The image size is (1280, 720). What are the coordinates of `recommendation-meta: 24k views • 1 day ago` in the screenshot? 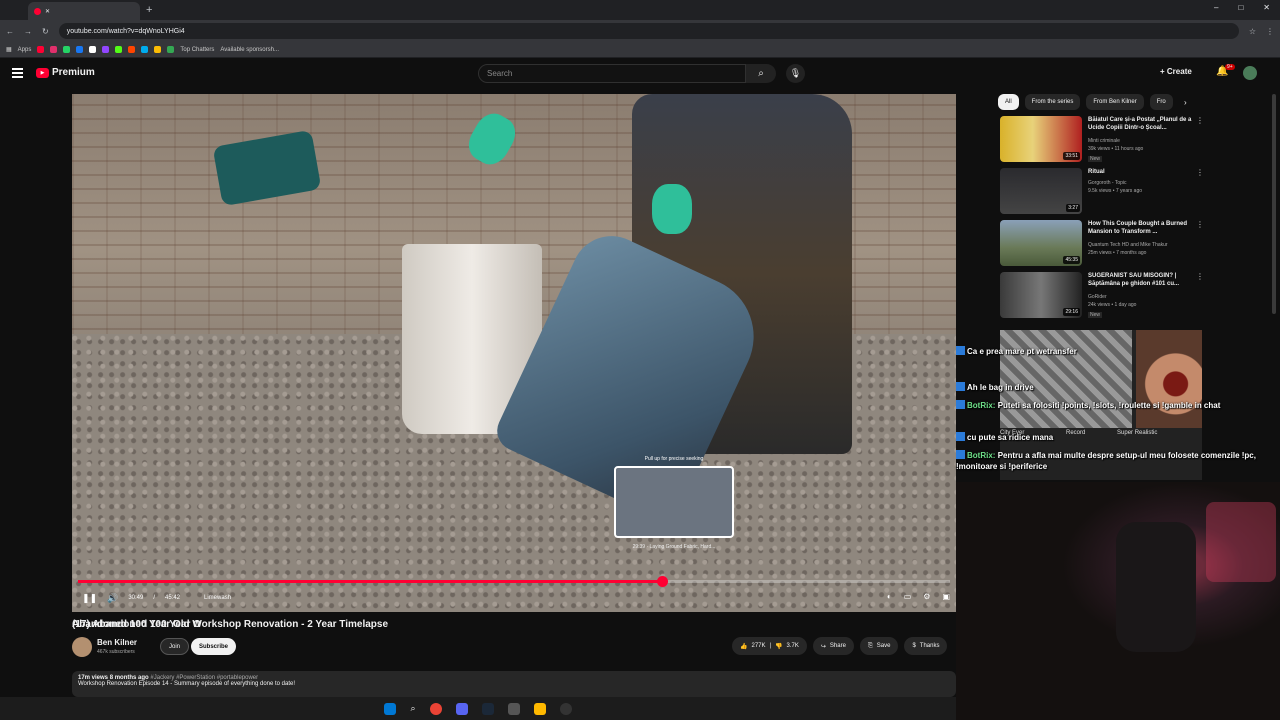 It's located at (1112, 305).